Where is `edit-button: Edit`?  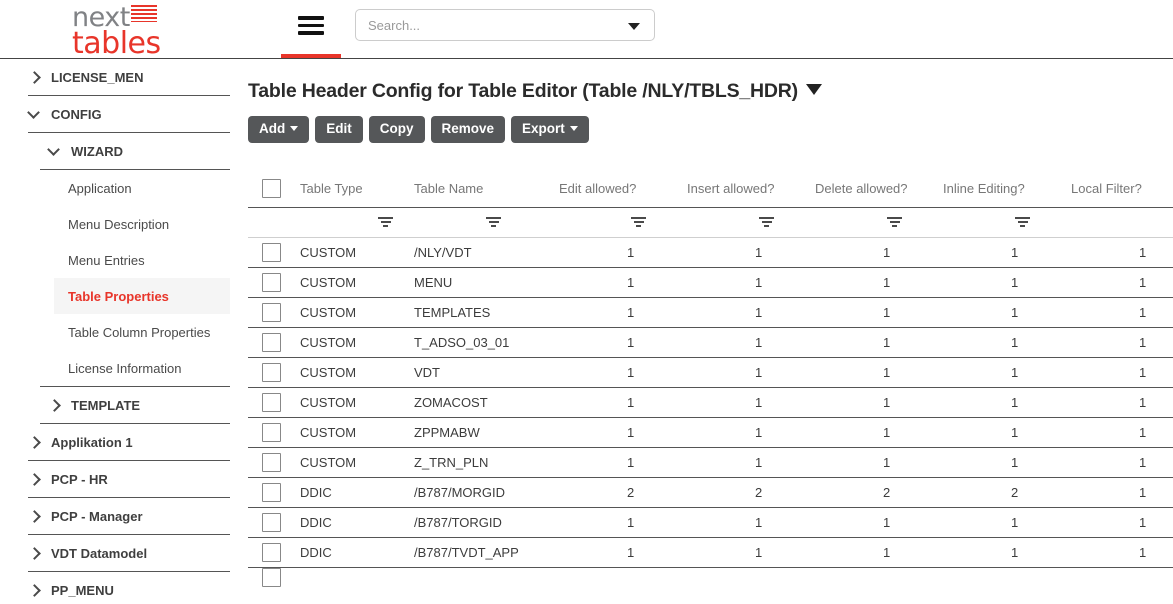 edit-button: Edit is located at coordinates (339, 129).